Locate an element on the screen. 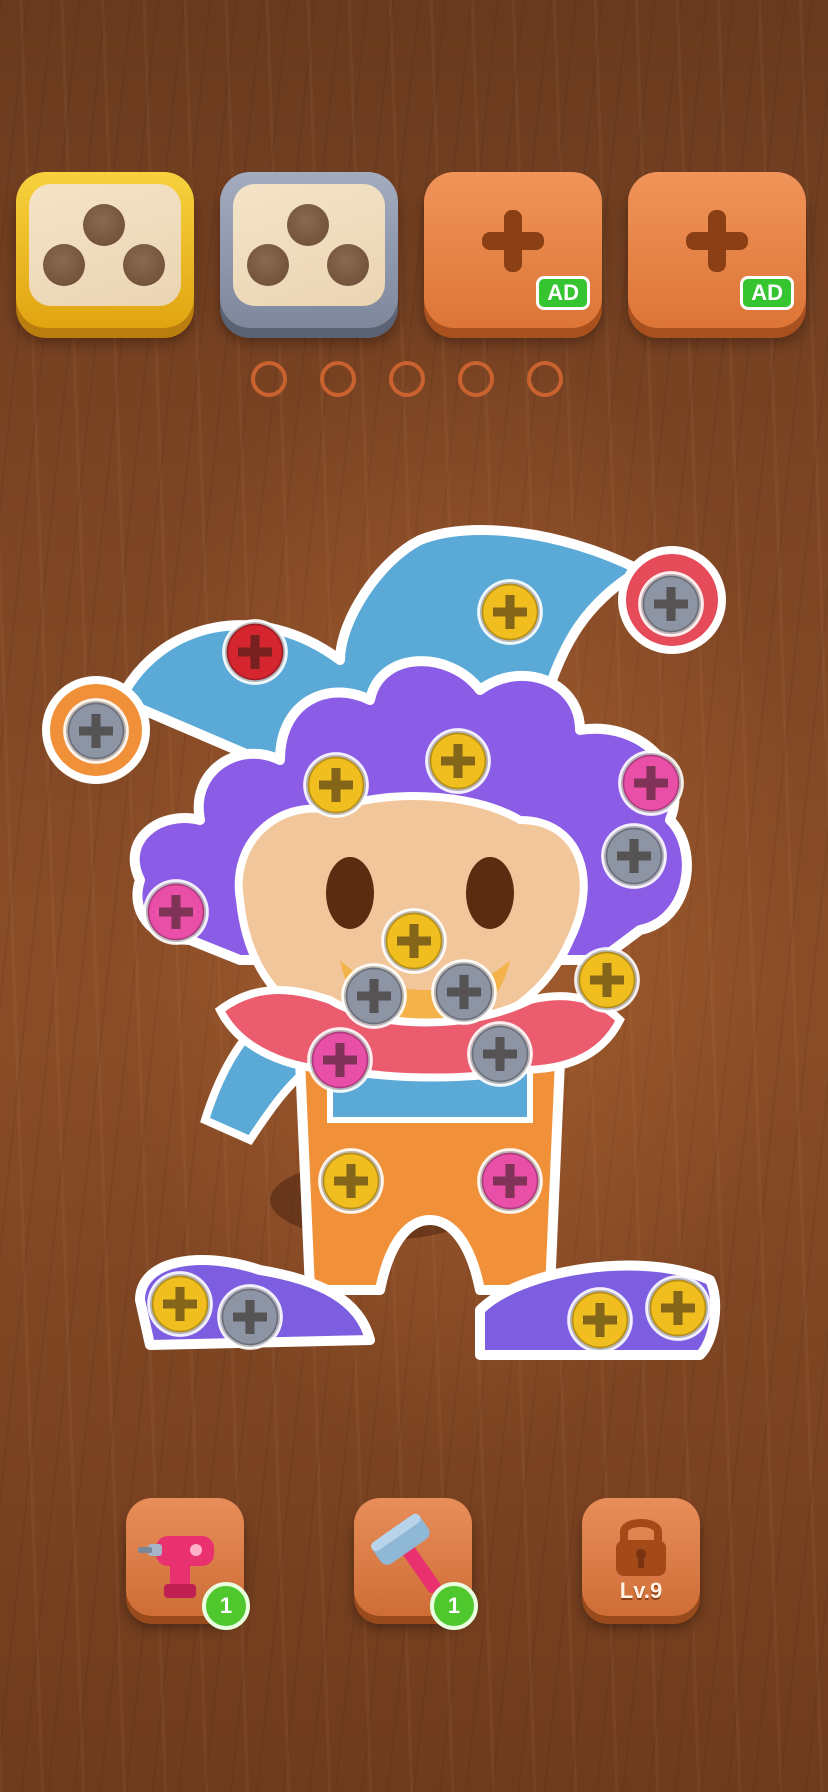 The width and height of the screenshot is (828, 1792). level-requirement-label: Lv.9 is located at coordinates (641, 1590).